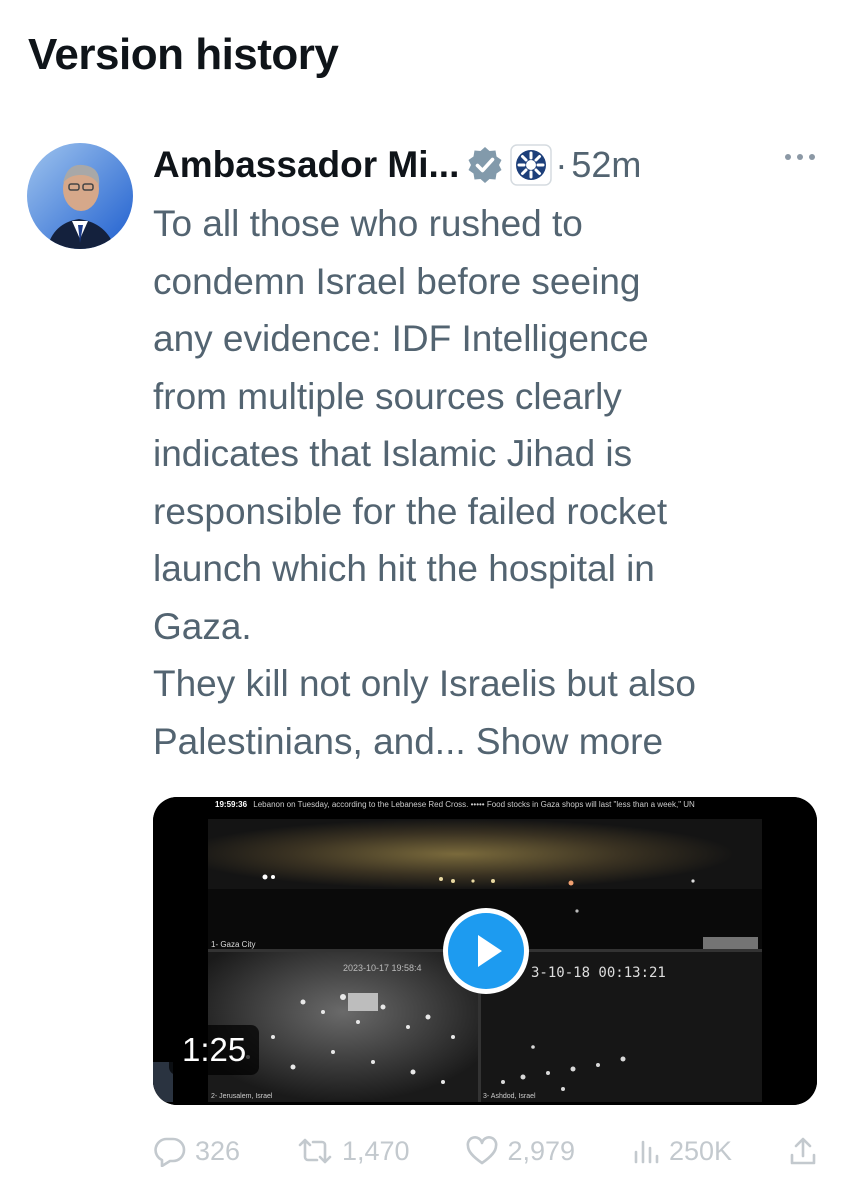 The width and height of the screenshot is (845, 1200). What do you see at coordinates (800, 159) in the screenshot?
I see `more-options-icon` at bounding box center [800, 159].